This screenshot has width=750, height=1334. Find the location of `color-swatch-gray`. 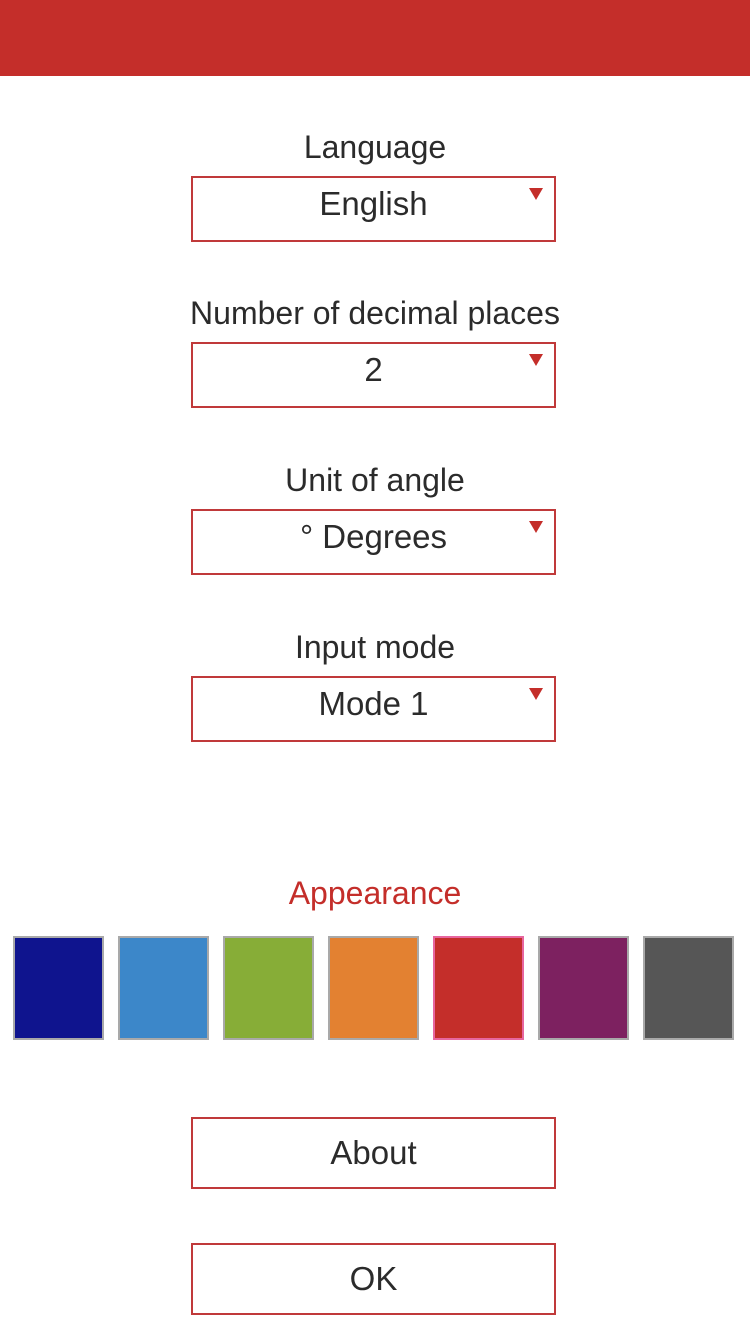

color-swatch-gray is located at coordinates (688, 988).